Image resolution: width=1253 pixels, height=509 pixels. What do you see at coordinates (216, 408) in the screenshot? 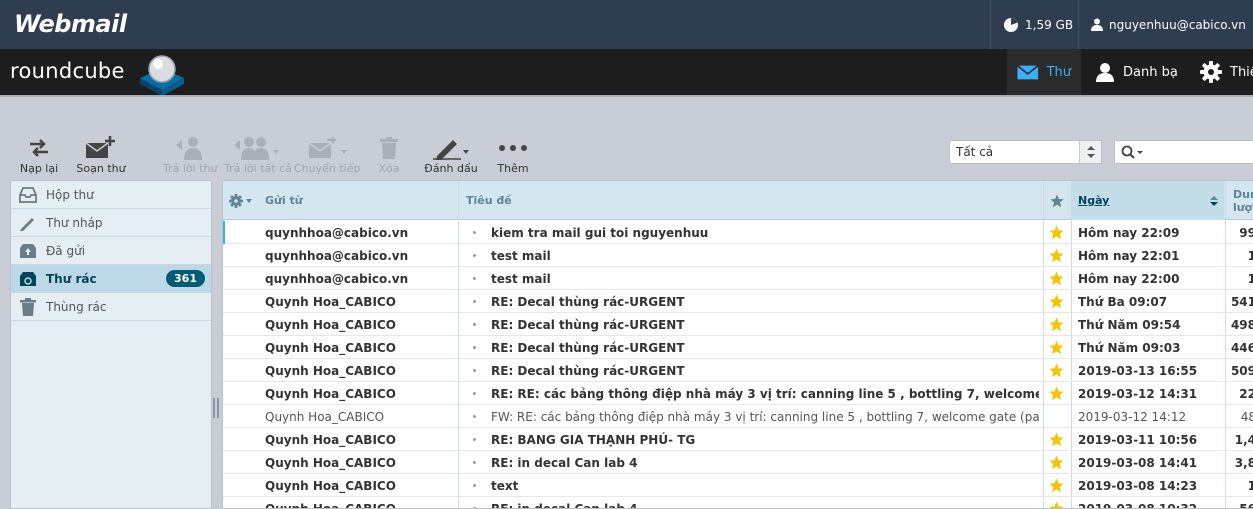
I see `splitter-handle` at bounding box center [216, 408].